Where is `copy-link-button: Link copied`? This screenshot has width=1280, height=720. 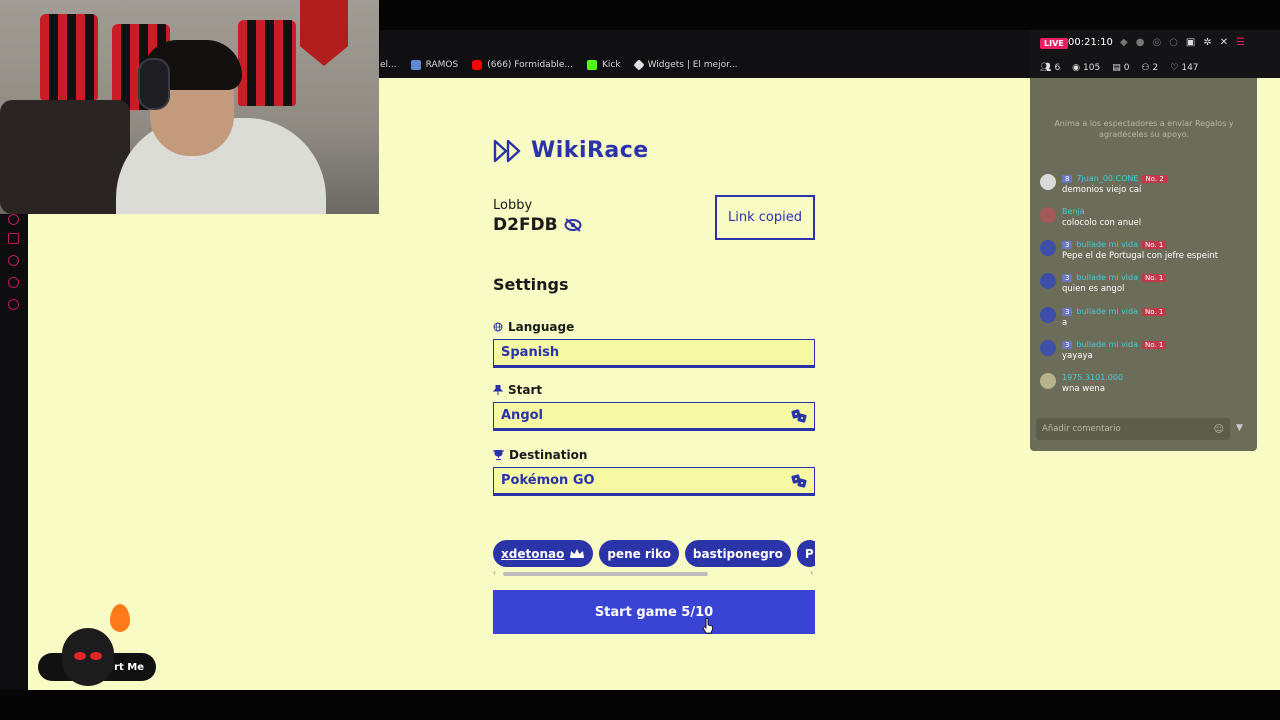 copy-link-button: Link copied is located at coordinates (765, 217).